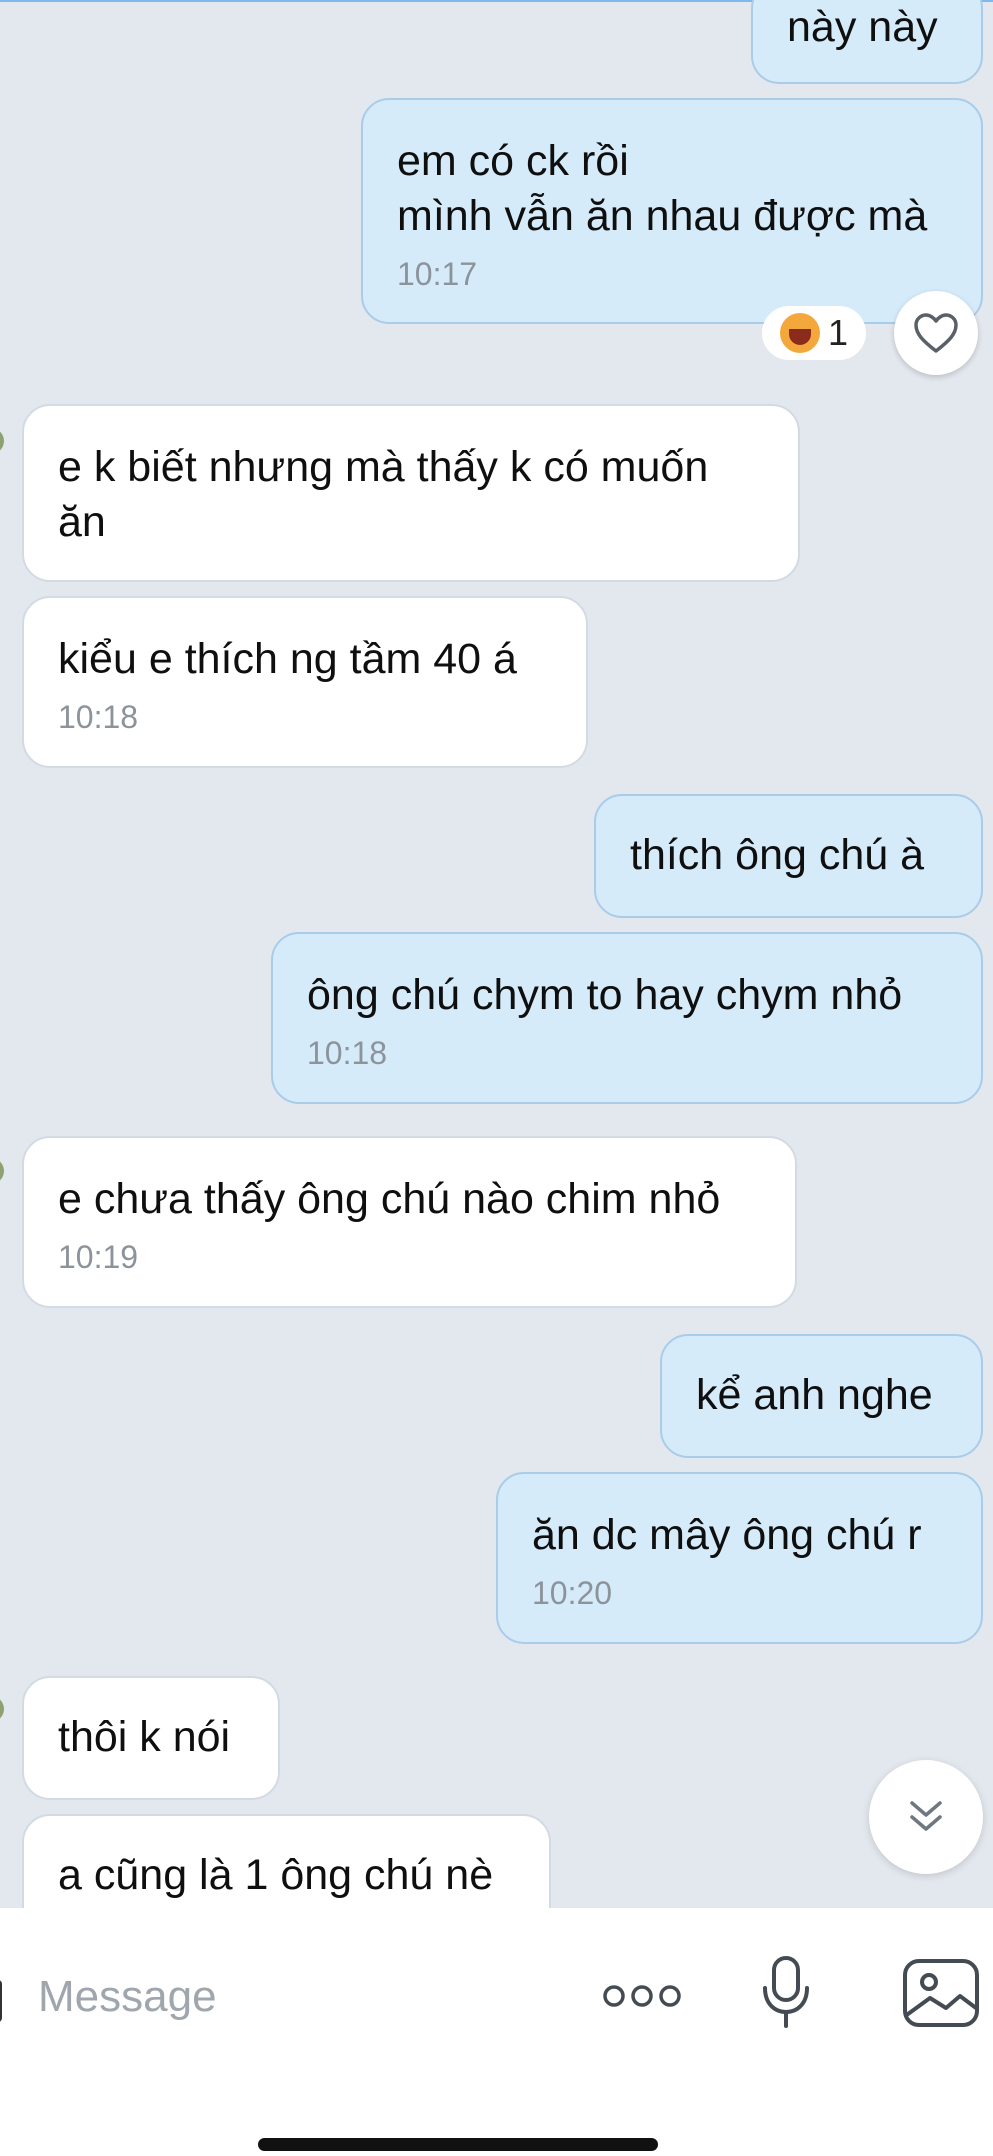 This screenshot has width=993, height=2156. What do you see at coordinates (799, 333) in the screenshot?
I see `laughing-face-icon` at bounding box center [799, 333].